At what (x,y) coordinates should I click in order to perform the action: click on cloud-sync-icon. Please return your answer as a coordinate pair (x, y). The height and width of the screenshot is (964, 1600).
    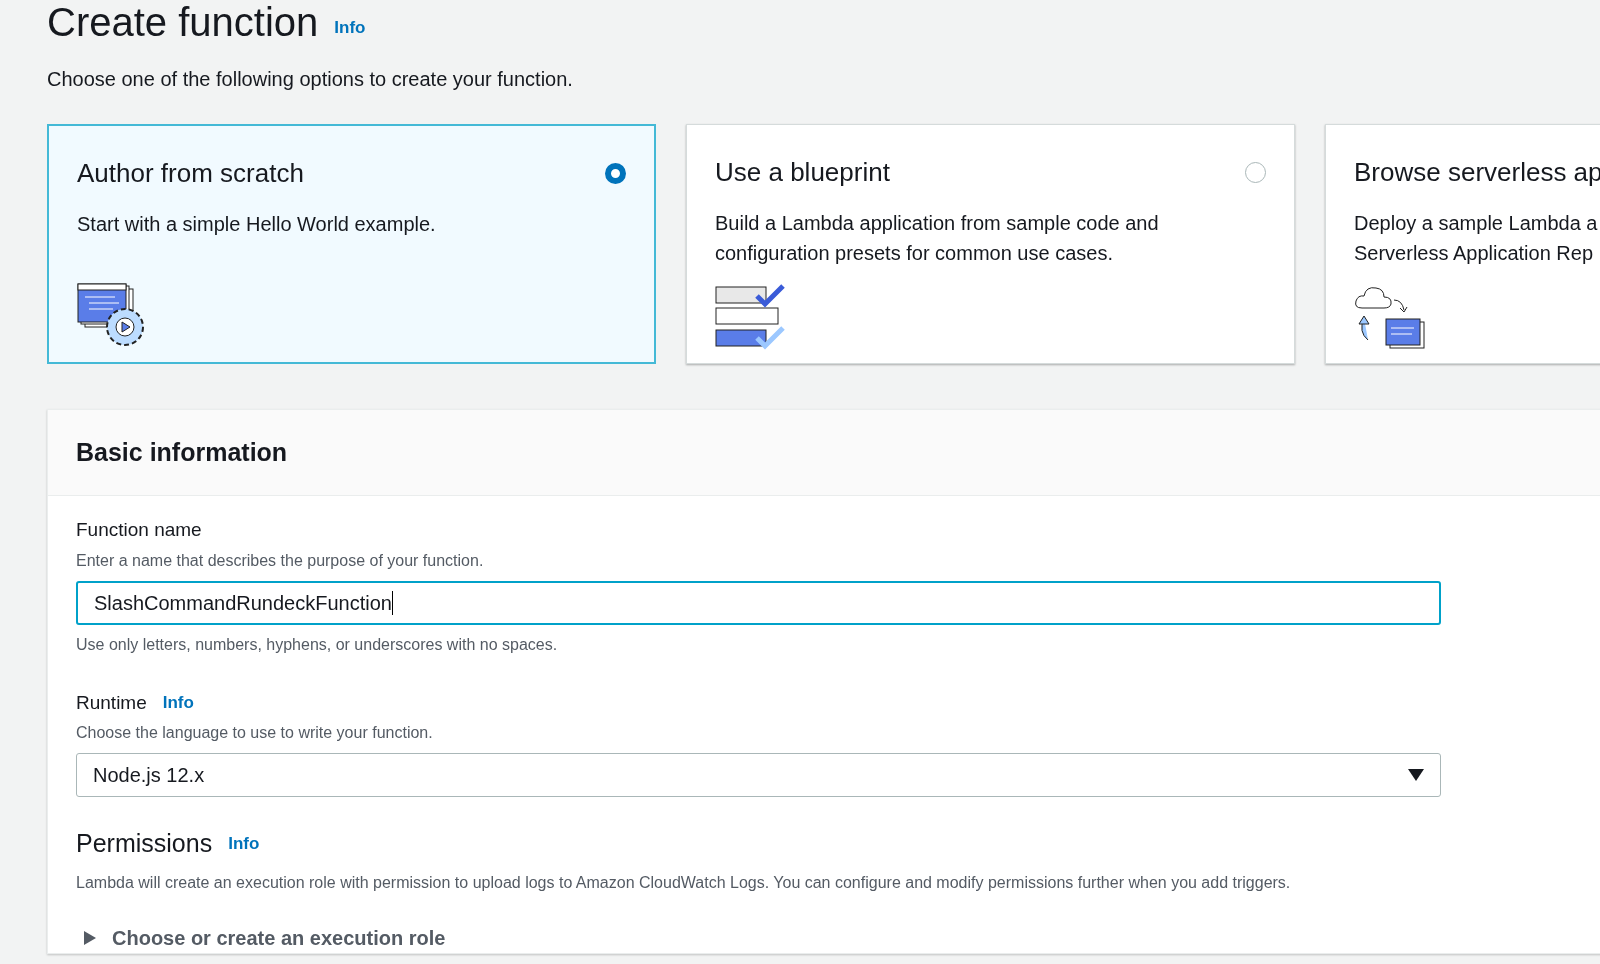
    Looking at the image, I should click on (1390, 317).